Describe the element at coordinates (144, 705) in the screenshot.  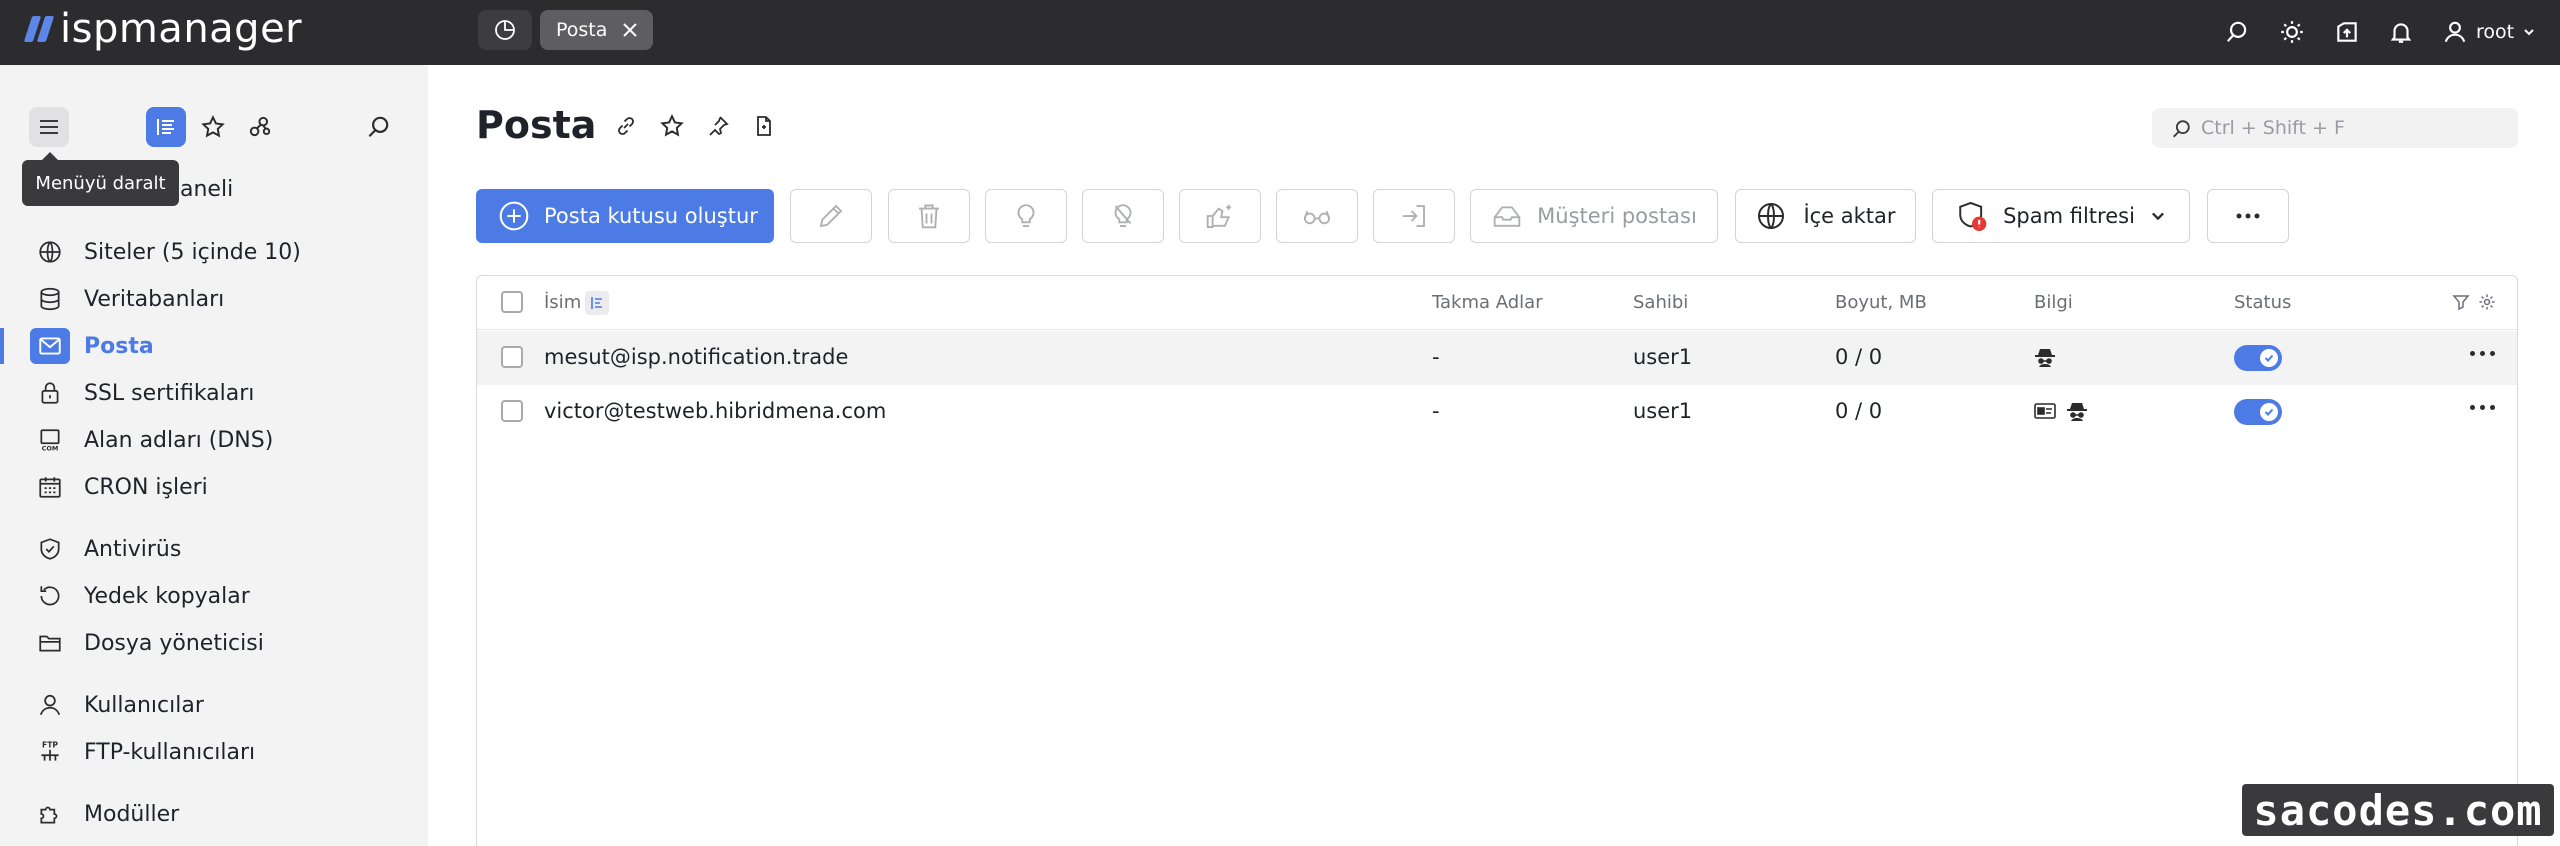
I see `sidebar-item-label: Kullanıcılar` at that location.